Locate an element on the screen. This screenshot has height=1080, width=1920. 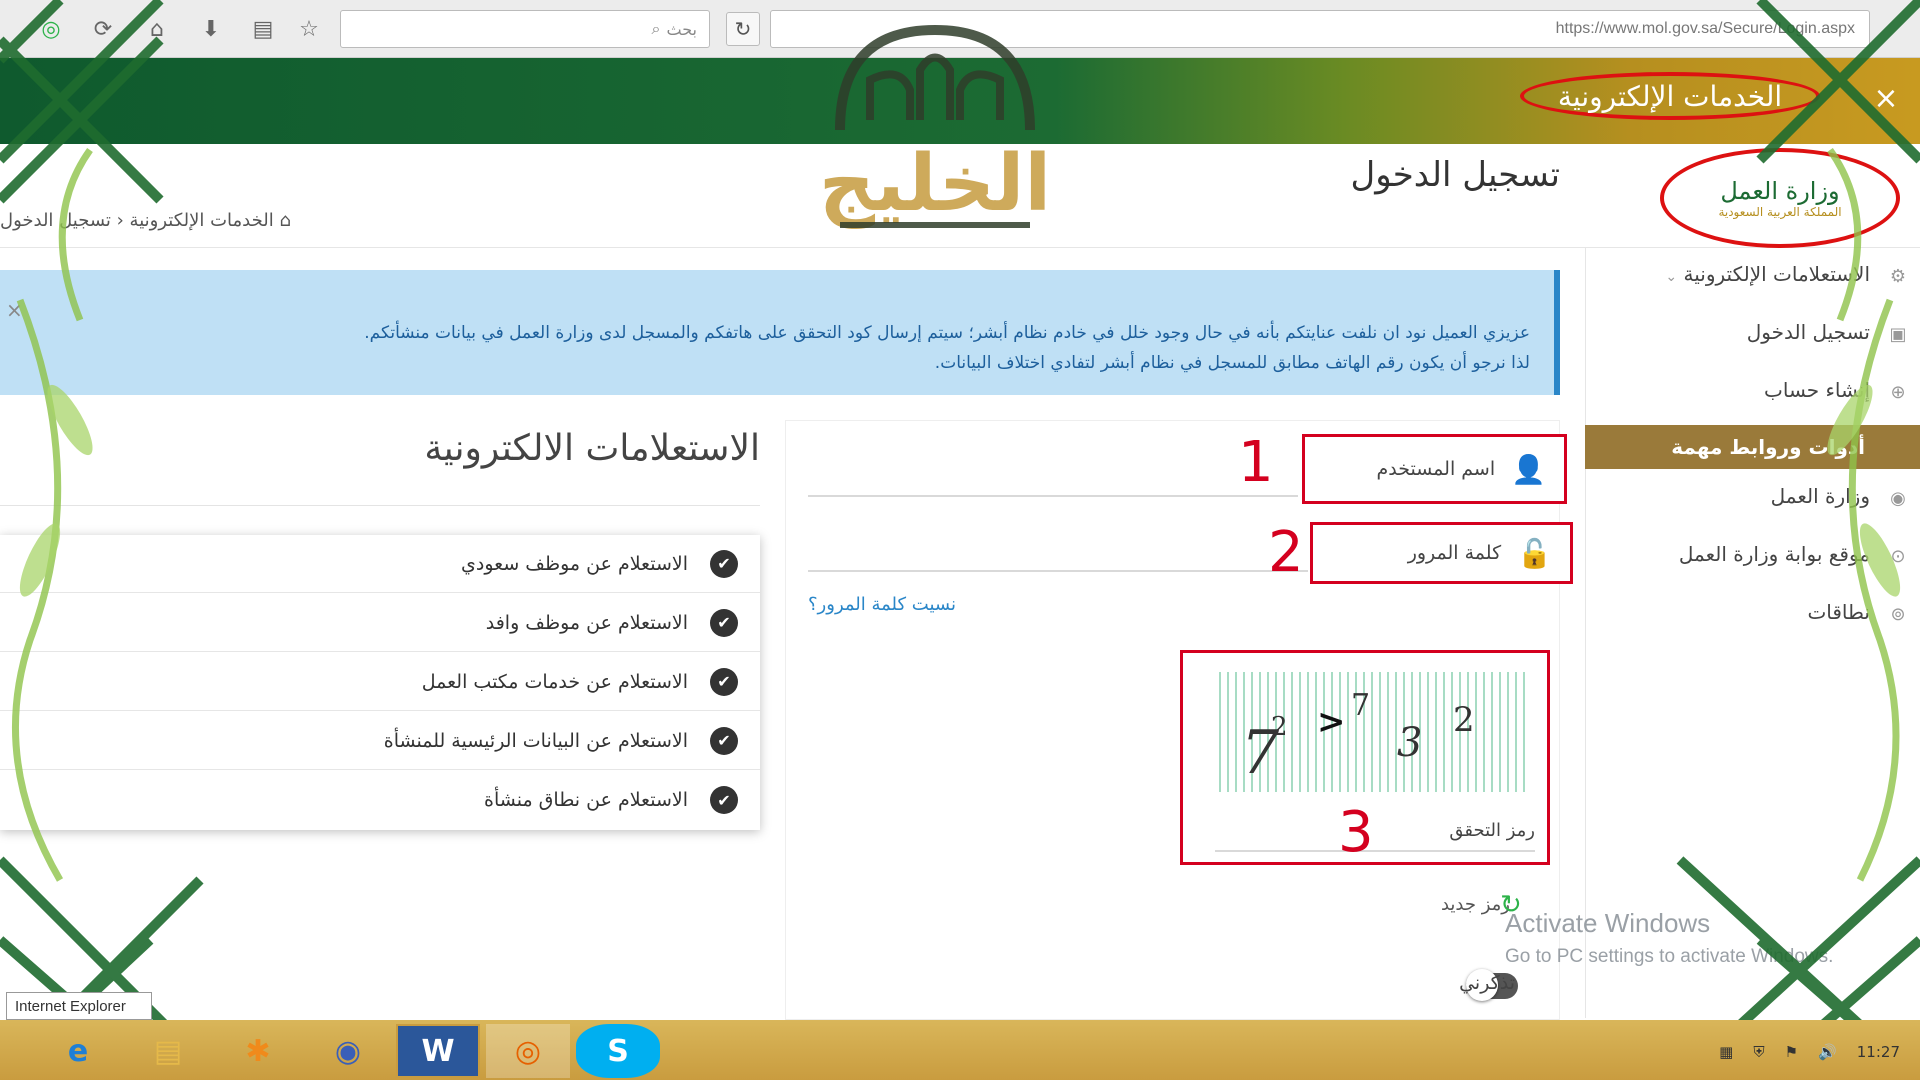
divider is located at coordinates (380, 505).